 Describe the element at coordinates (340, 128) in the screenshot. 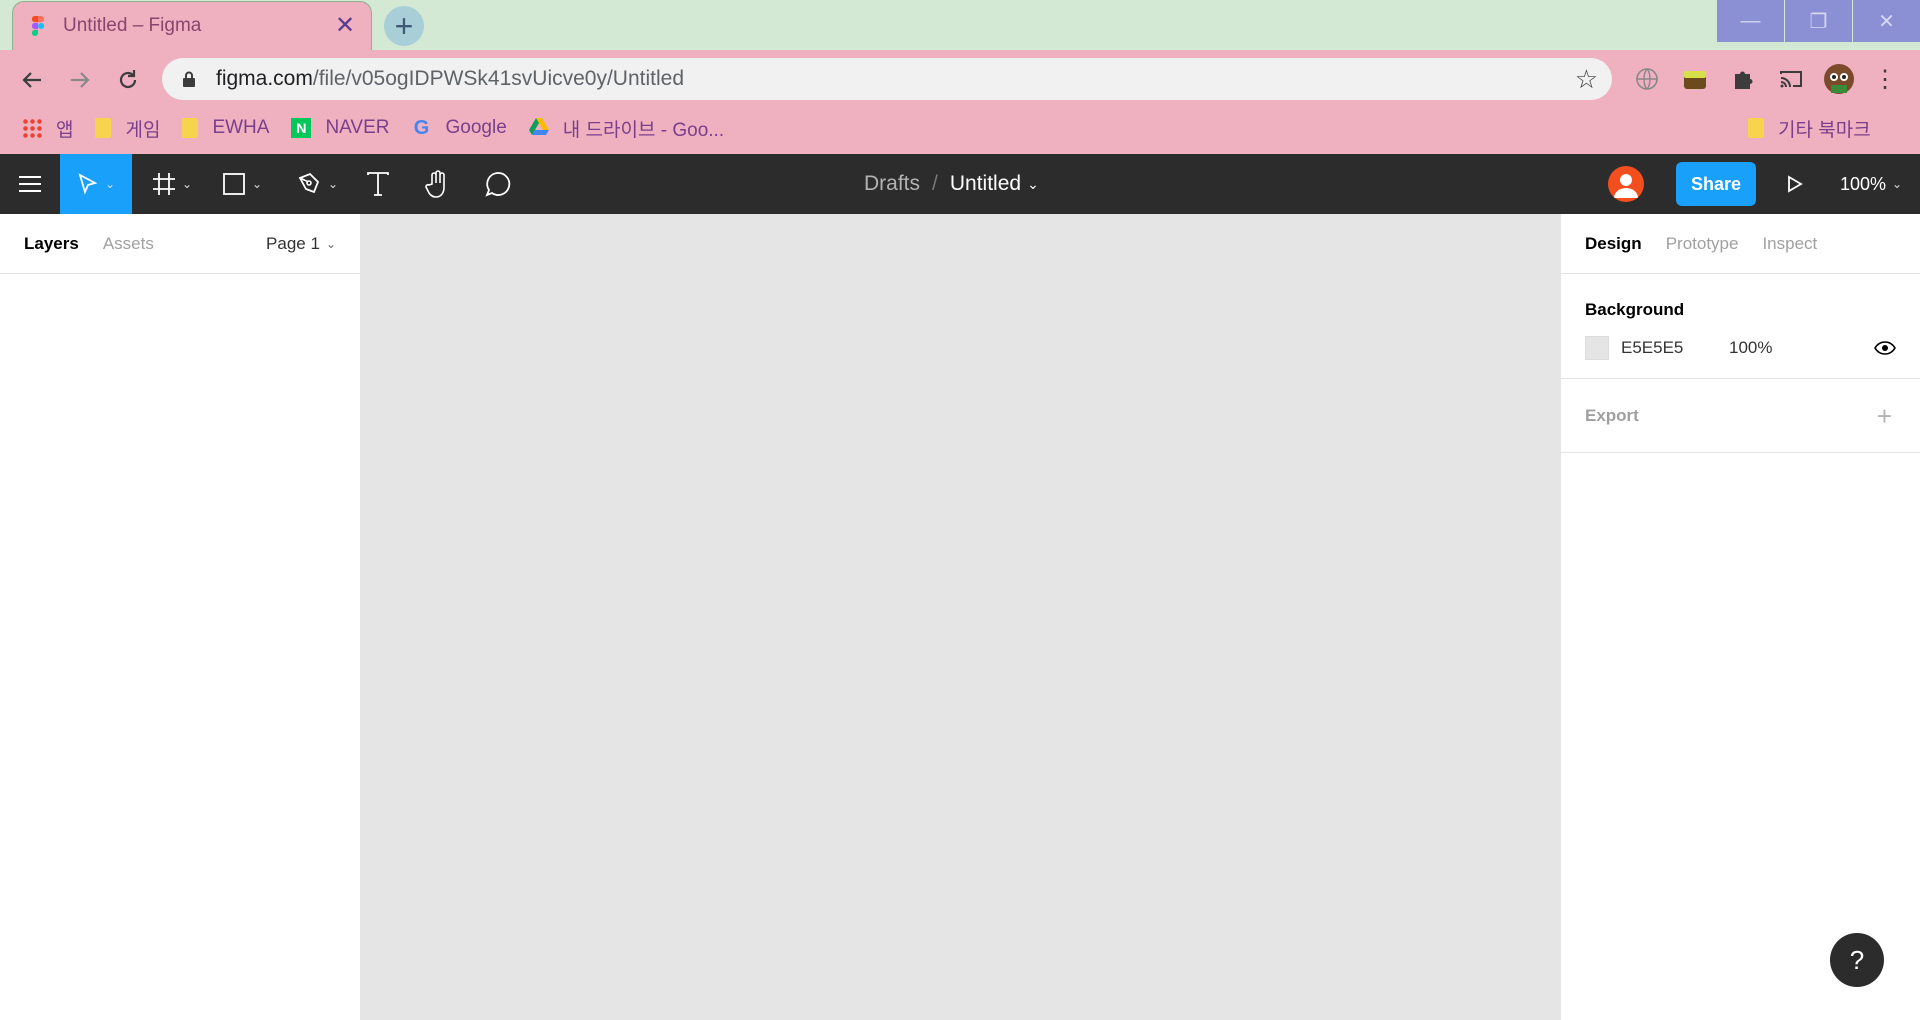

I see `bookmark-naver: N NAVER` at that location.